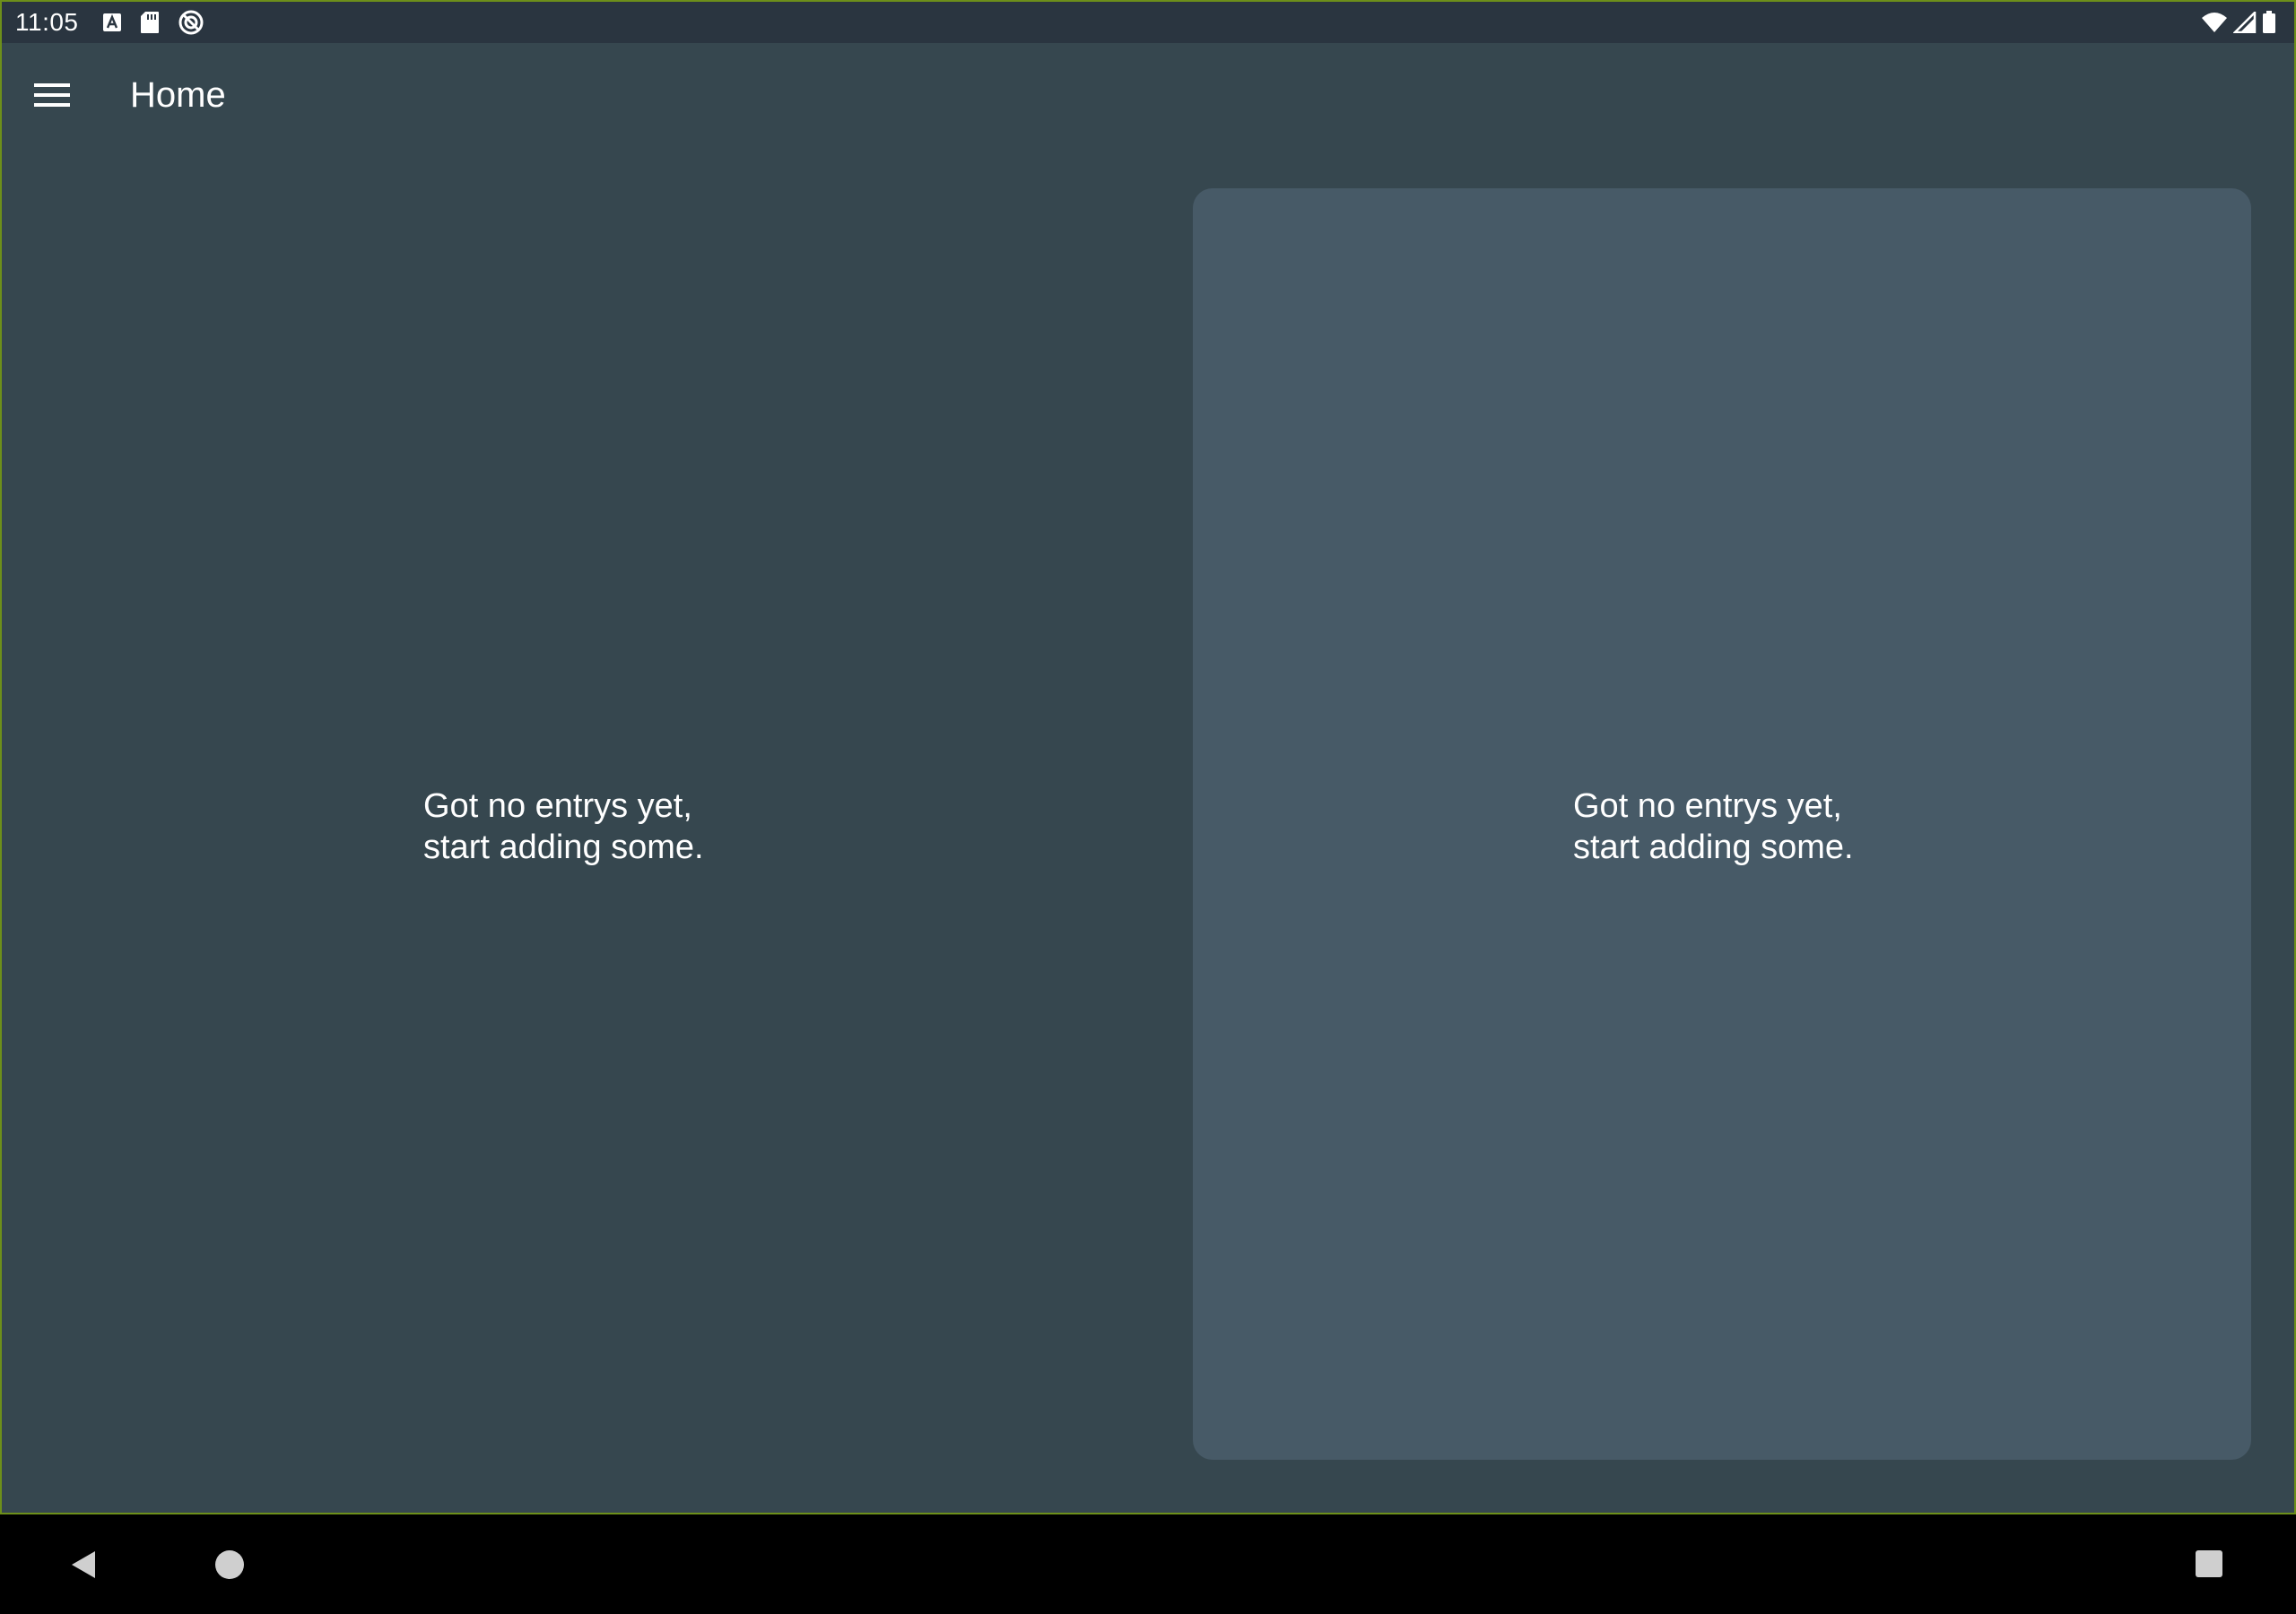 The height and width of the screenshot is (1614, 2296). I want to click on page-title: Home, so click(178, 95).